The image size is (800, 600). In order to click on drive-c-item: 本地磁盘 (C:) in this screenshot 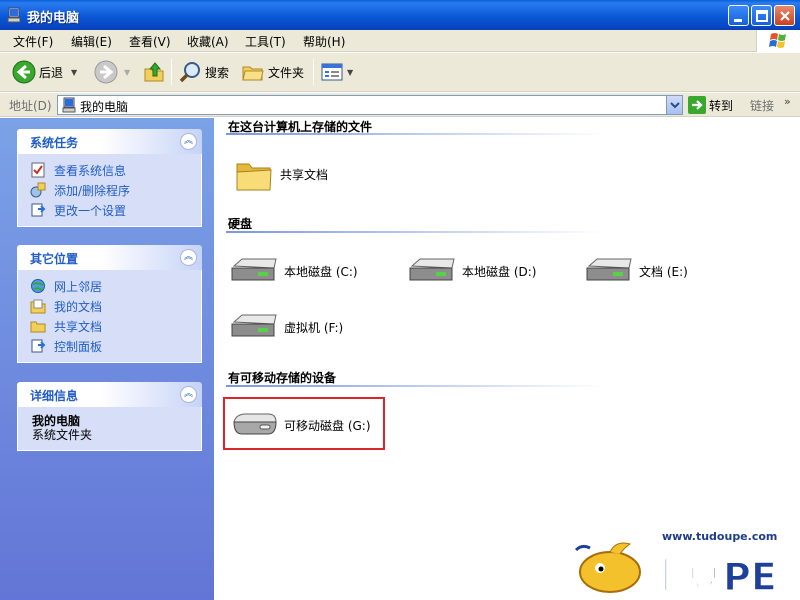, I will do `click(294, 271)`.